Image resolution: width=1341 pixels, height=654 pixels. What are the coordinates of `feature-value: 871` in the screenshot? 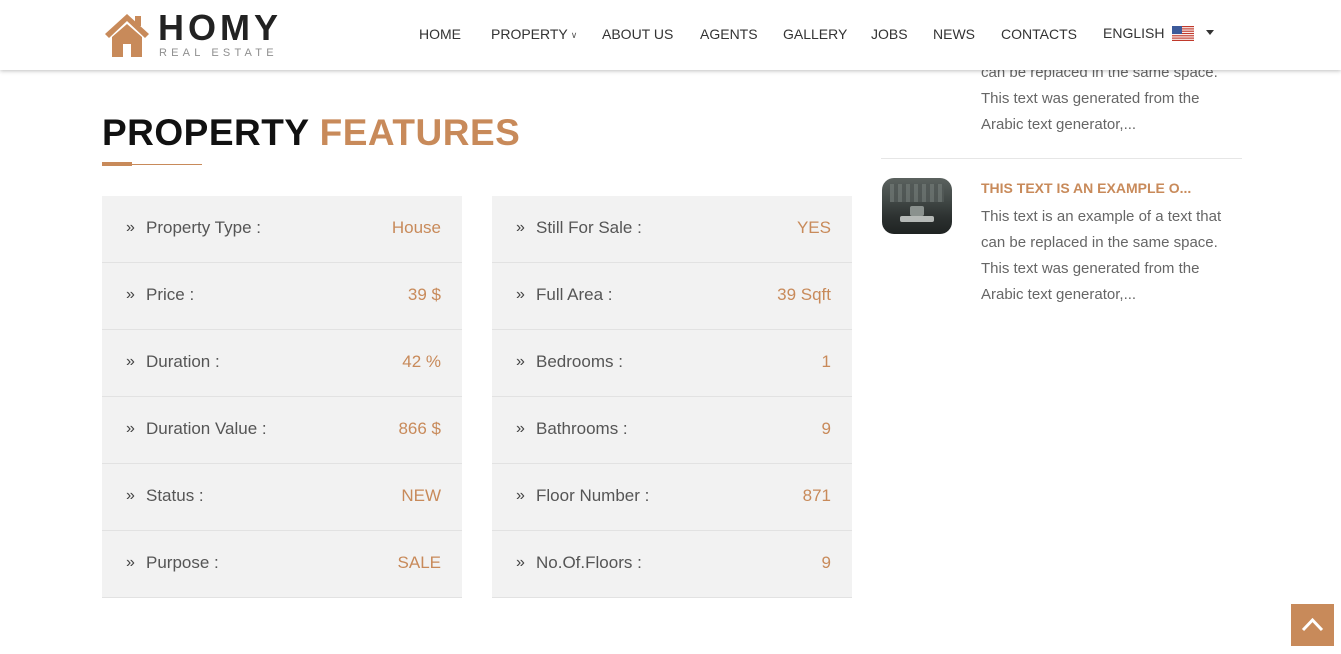 It's located at (816, 495).